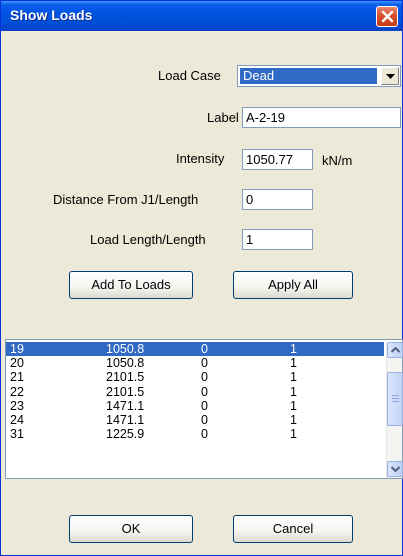  I want to click on list-item: 23 1471.1 0 1, so click(195, 406).